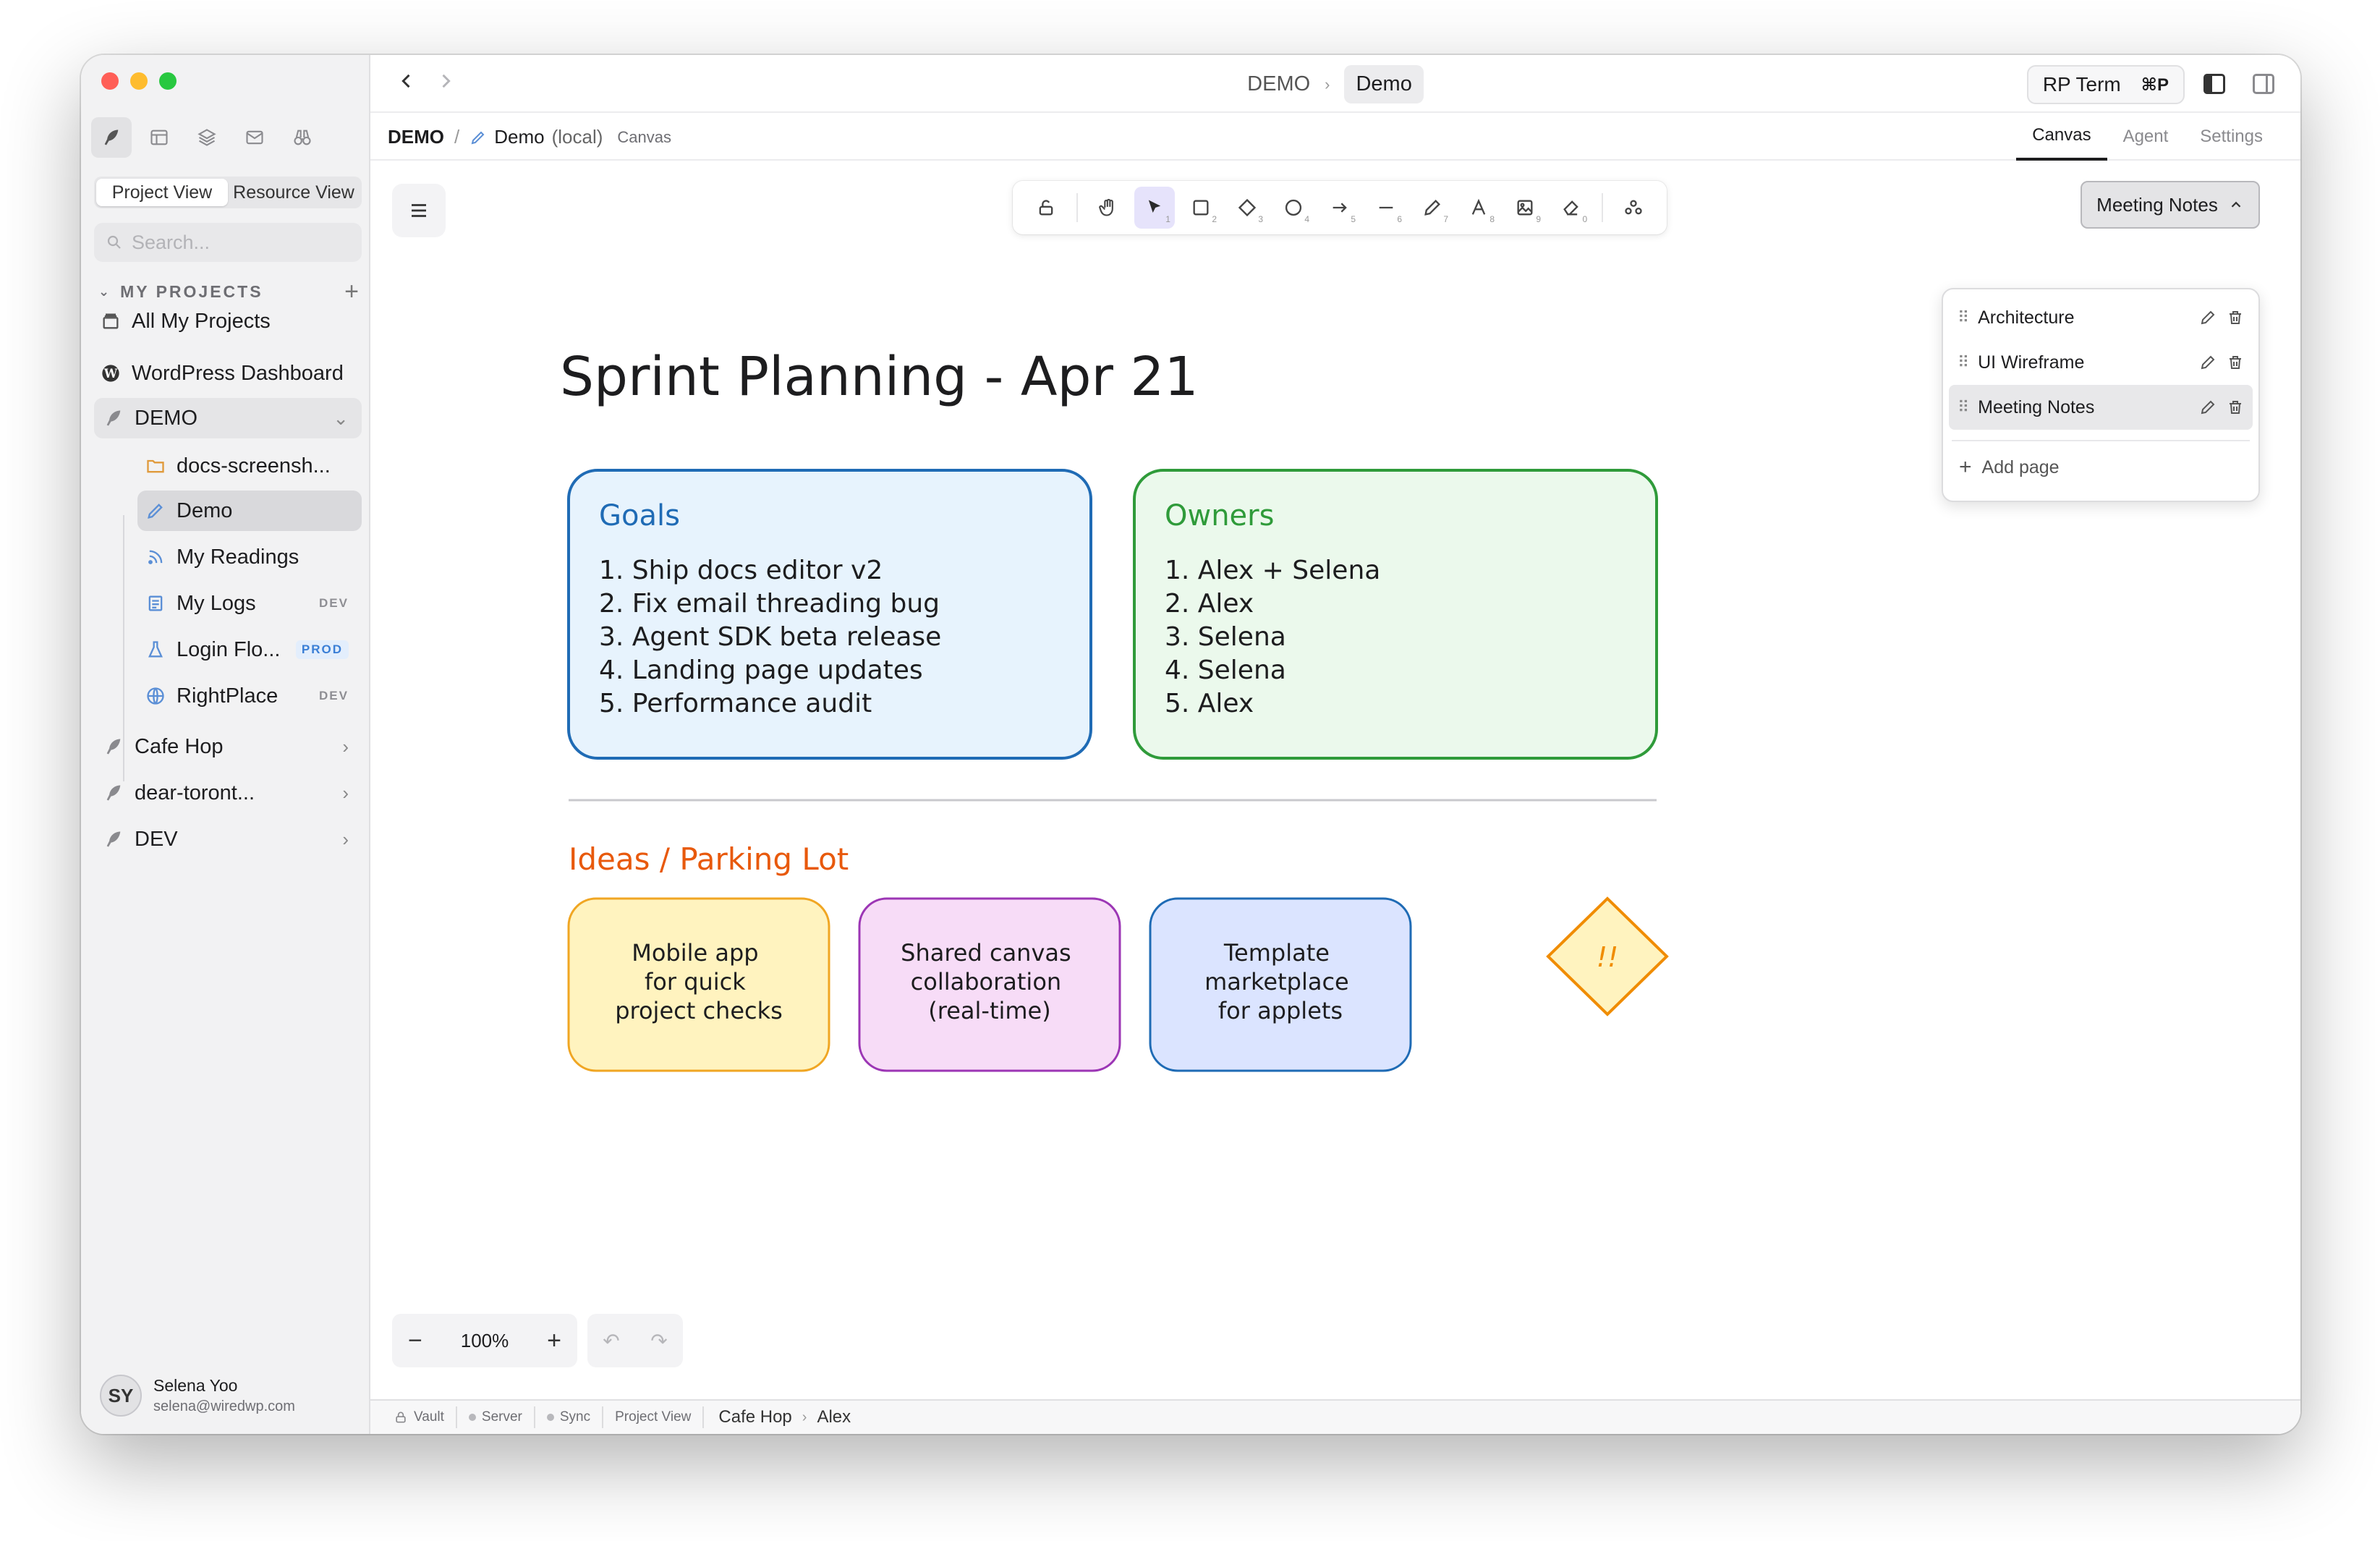 The width and height of the screenshot is (2380, 1541). Describe the element at coordinates (419, 1417) in the screenshot. I see `status-vault: Vault` at that location.